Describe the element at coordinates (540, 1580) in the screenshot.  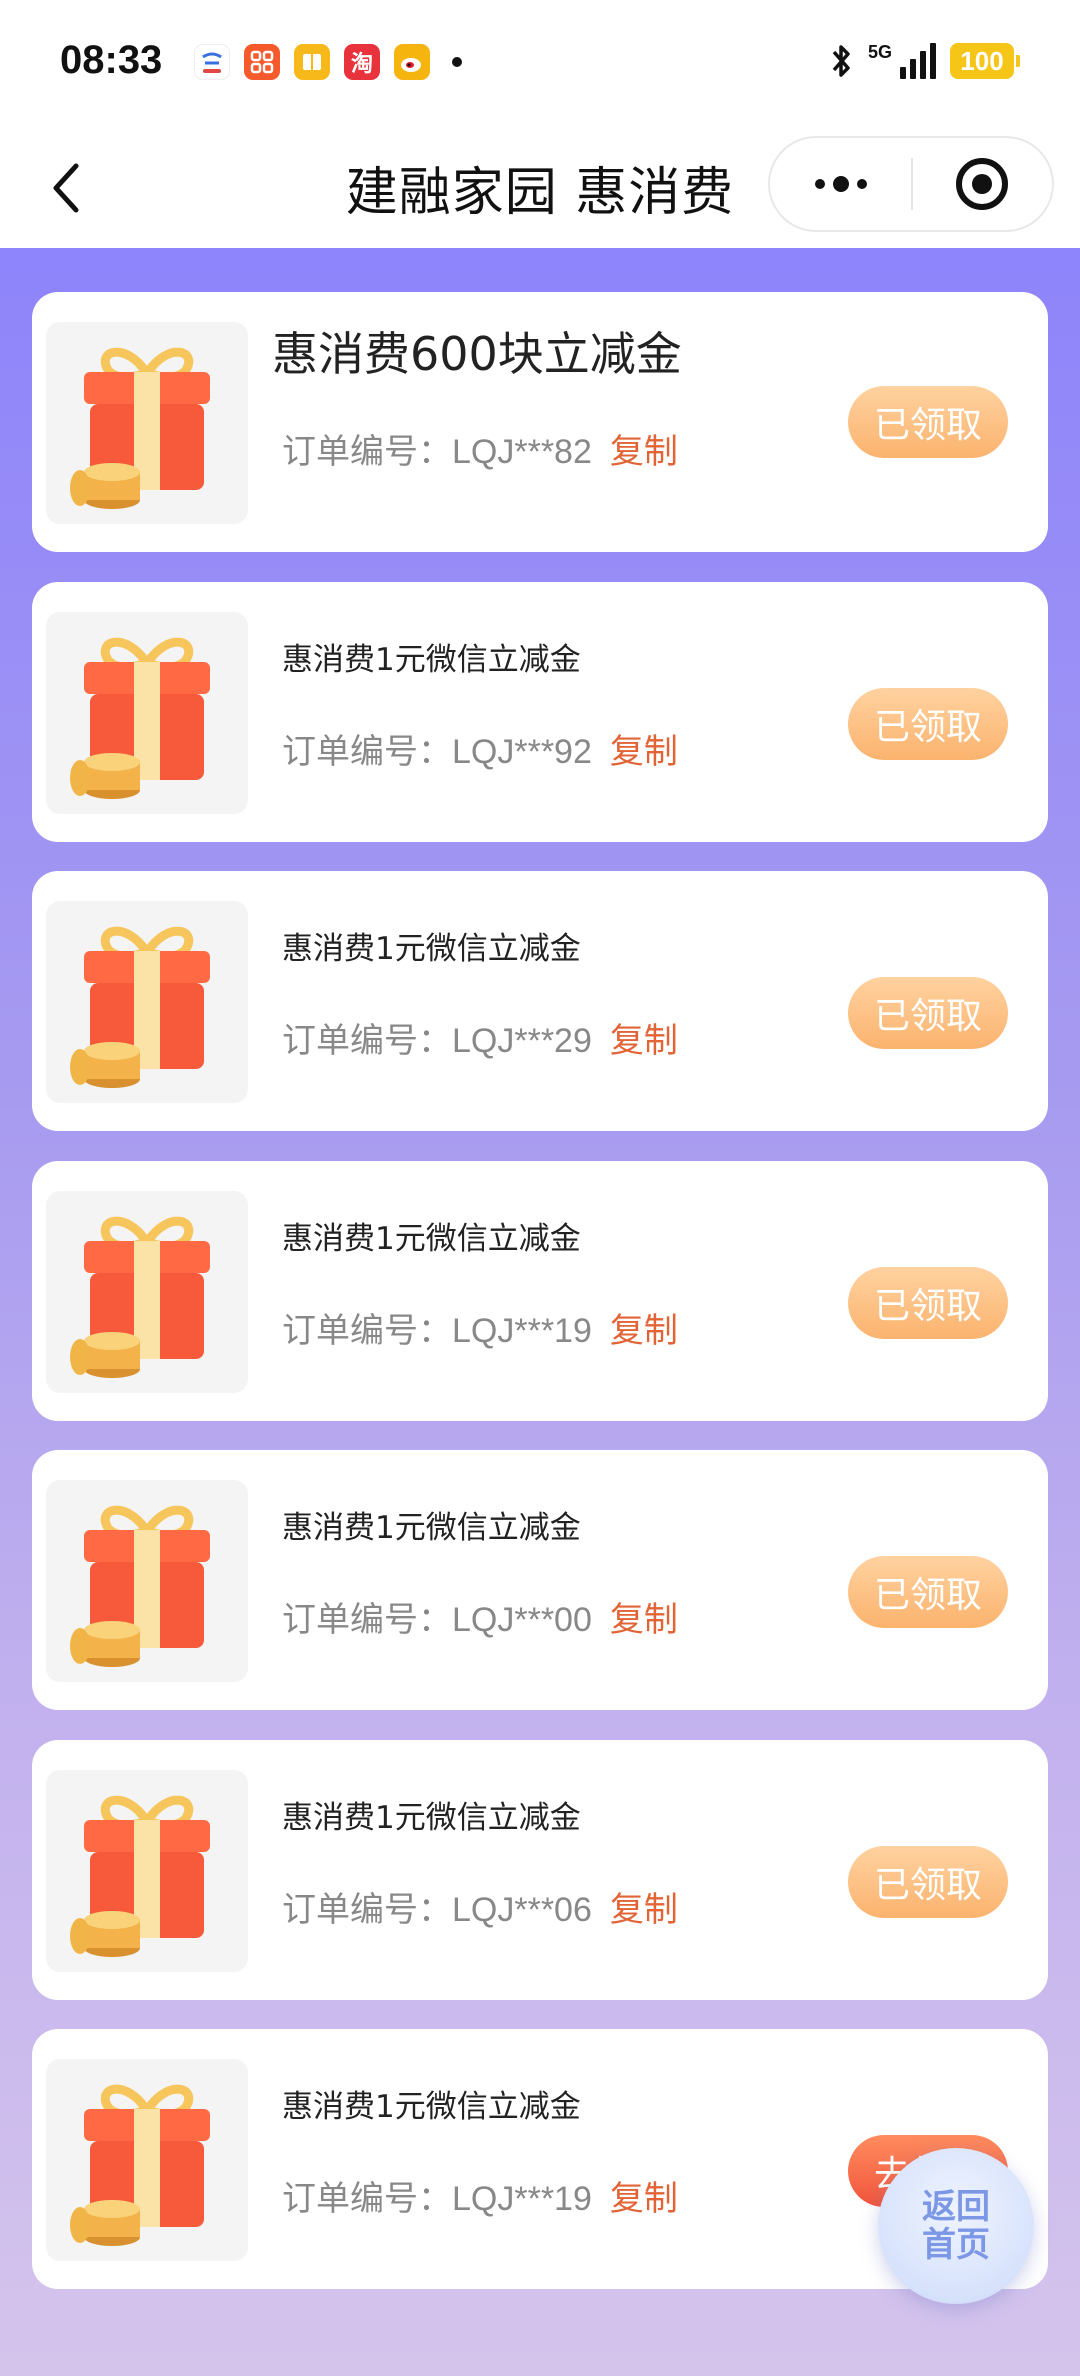
I see `list-item: 惠消费1元微信立减金 订单编号： LQJ***00 复制 已领取` at that location.